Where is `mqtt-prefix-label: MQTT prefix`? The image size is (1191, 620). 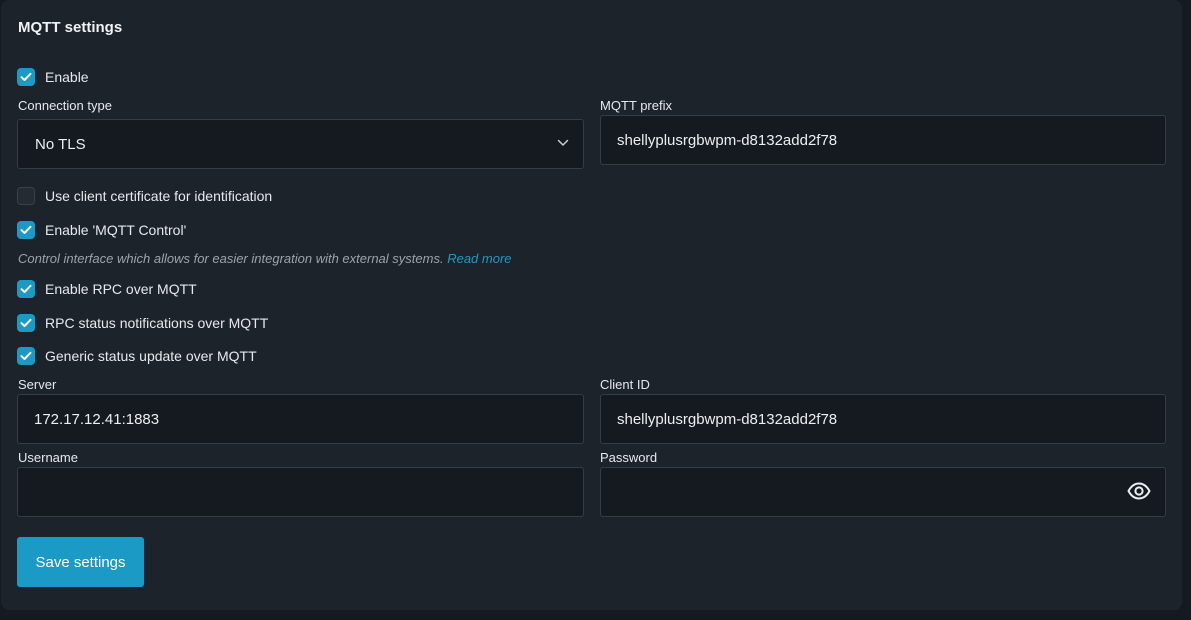 mqtt-prefix-label: MQTT prefix is located at coordinates (636, 105).